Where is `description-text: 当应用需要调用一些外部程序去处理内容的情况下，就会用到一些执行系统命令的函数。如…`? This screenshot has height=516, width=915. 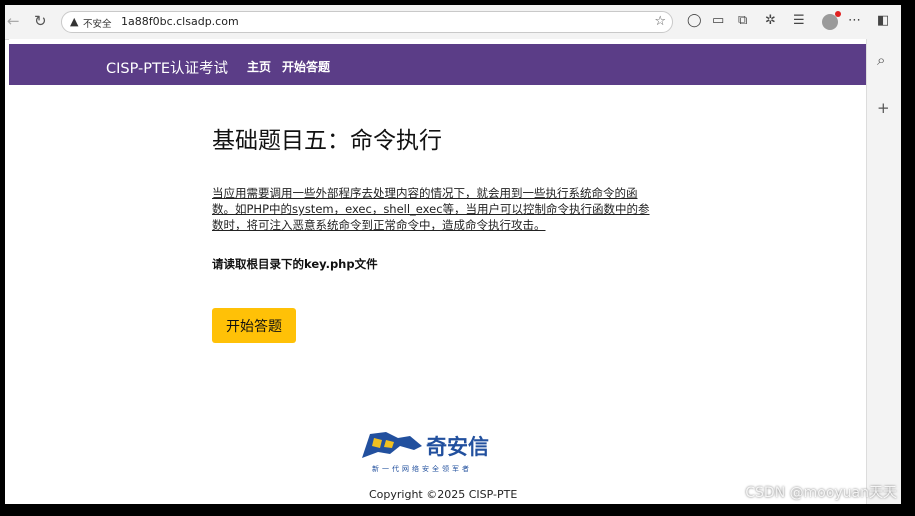
description-text: 当应用需要调用一些外部程序去处理内容的情况下，就会用到一些执行系统命令的函数。如… is located at coordinates (431, 209).